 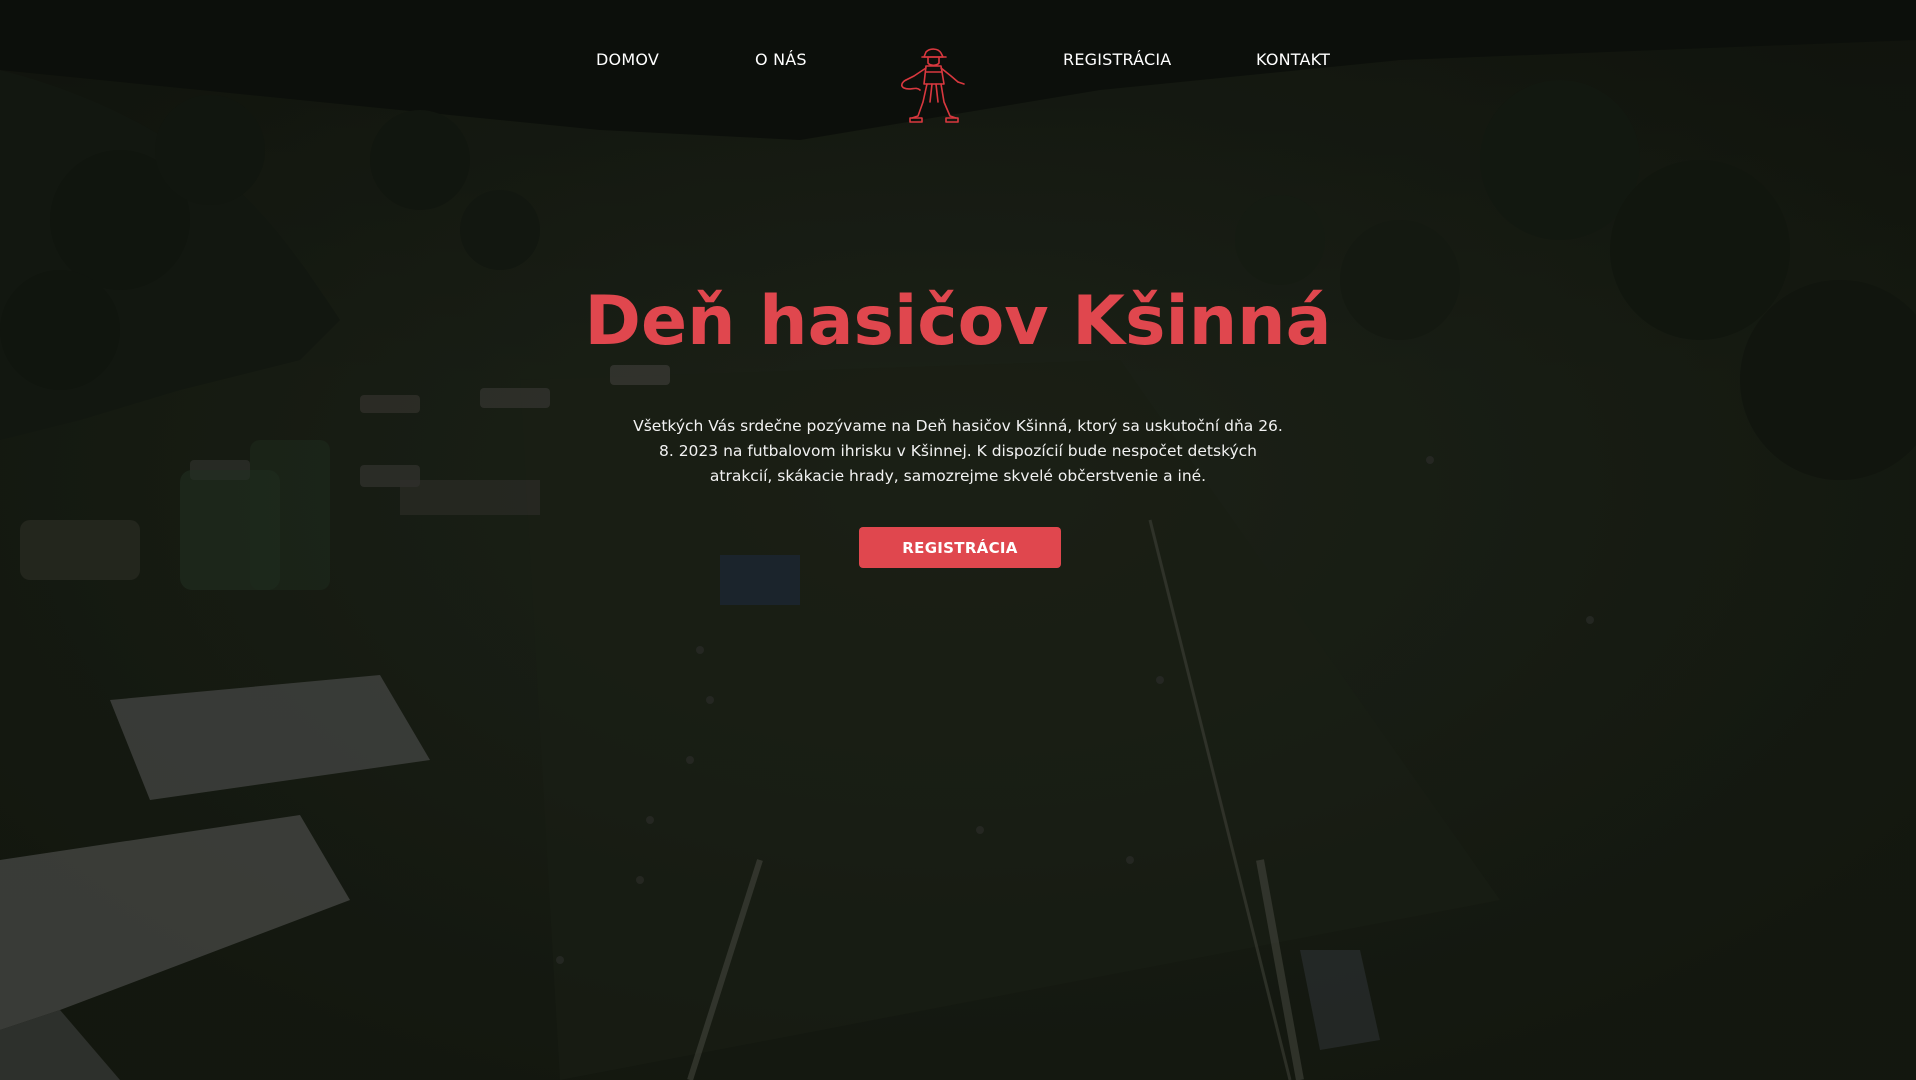 I want to click on nav-link-kontakt: KONTAKT, so click(x=1293, y=59).